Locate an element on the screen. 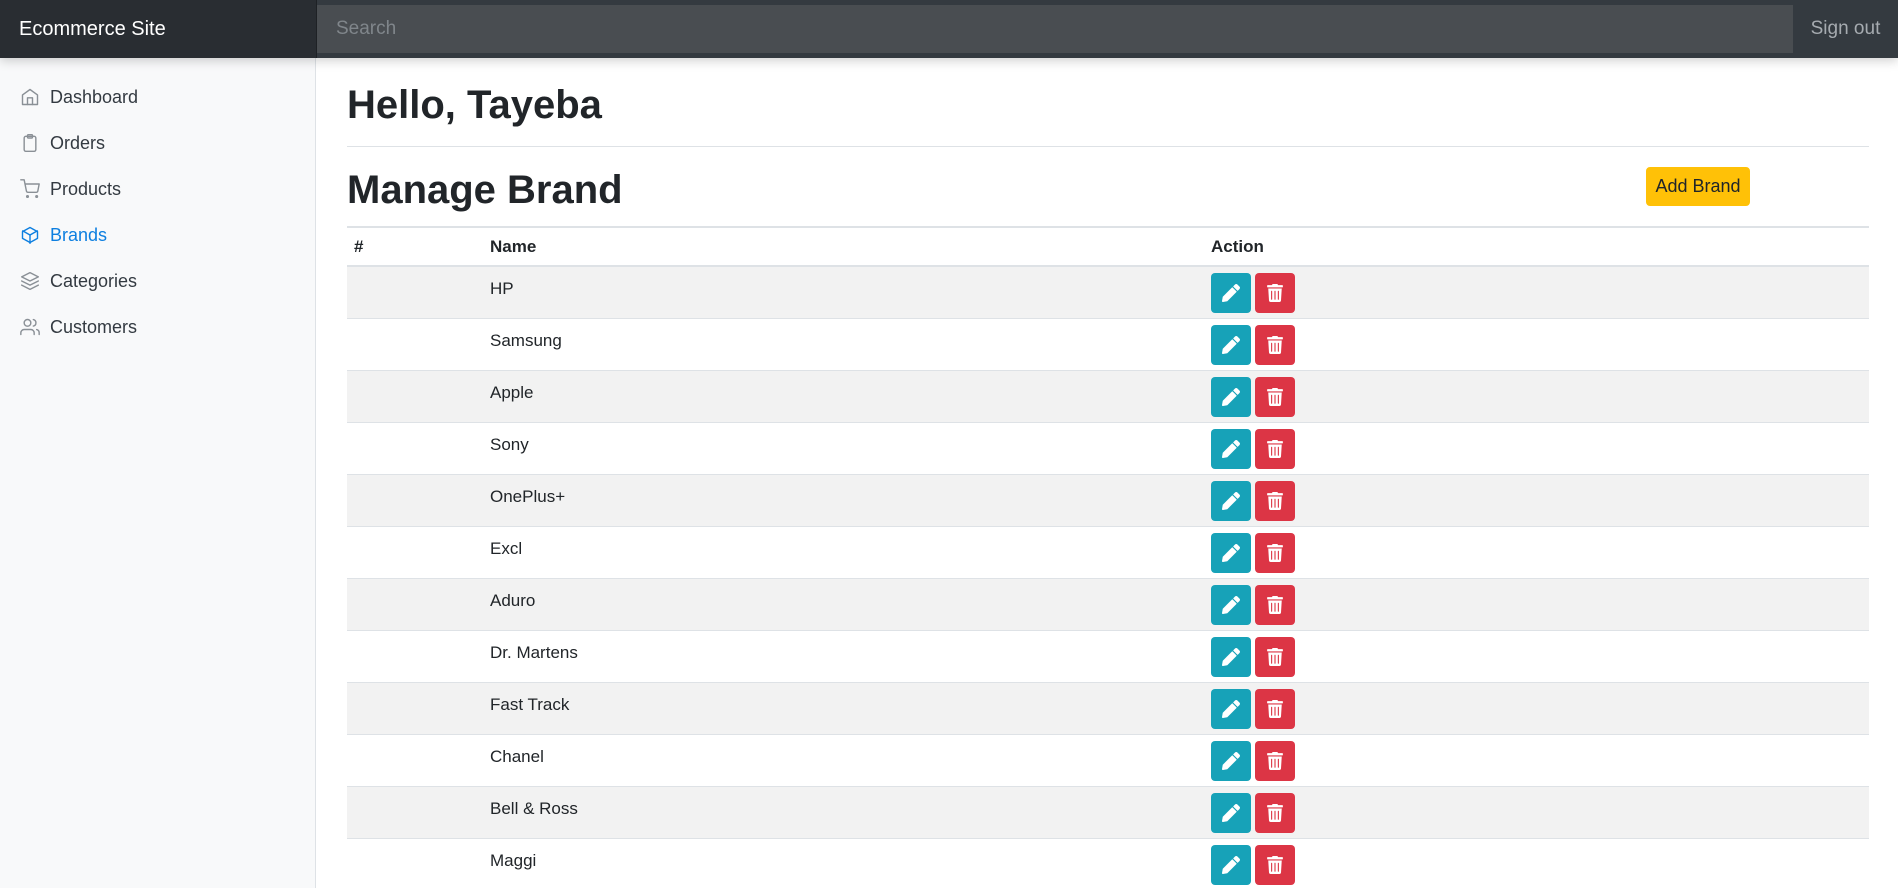 The width and height of the screenshot is (1898, 890). brand-name: OnePlus+ is located at coordinates (843, 499).